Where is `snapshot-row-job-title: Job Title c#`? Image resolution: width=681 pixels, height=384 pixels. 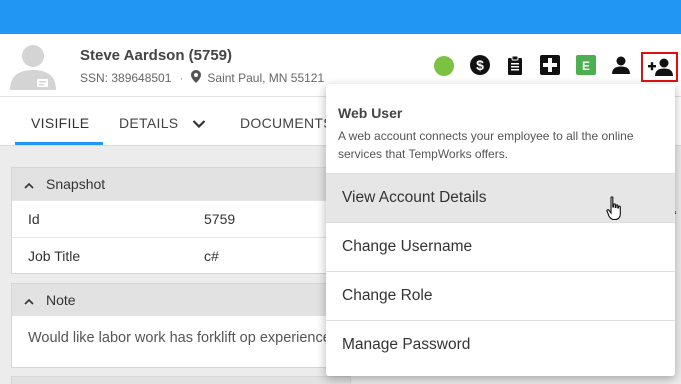 snapshot-row-job-title: Job Title c# is located at coordinates (181, 255).